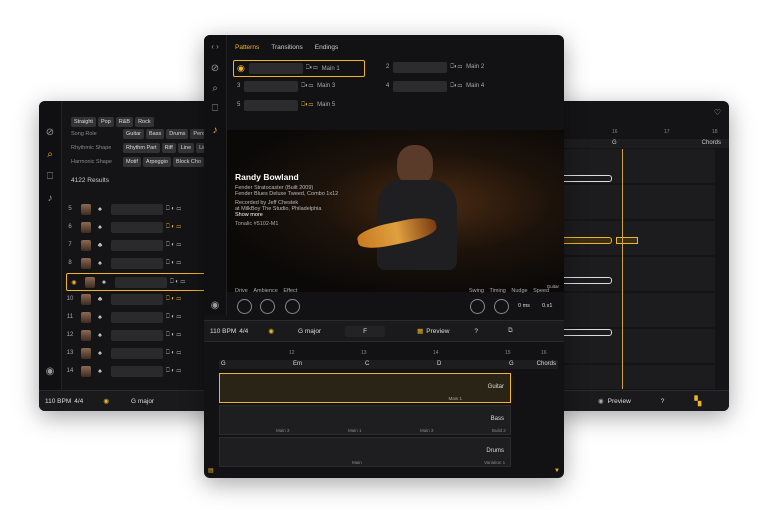 This screenshot has width=768, height=512. What do you see at coordinates (124, 122) in the screenshot?
I see `chip-style: R&B` at bounding box center [124, 122].